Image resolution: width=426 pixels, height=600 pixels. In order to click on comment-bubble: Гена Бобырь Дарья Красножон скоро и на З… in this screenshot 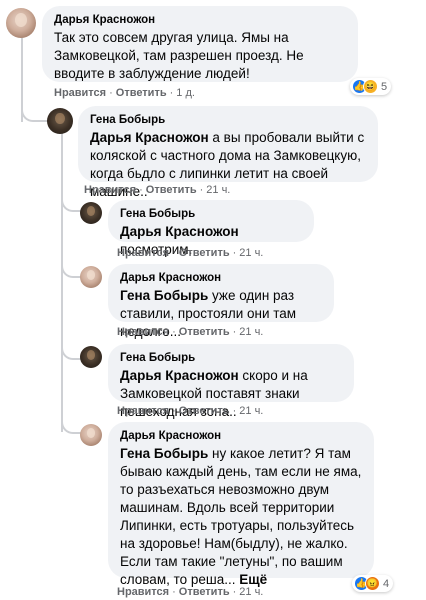, I will do `click(231, 381)`.